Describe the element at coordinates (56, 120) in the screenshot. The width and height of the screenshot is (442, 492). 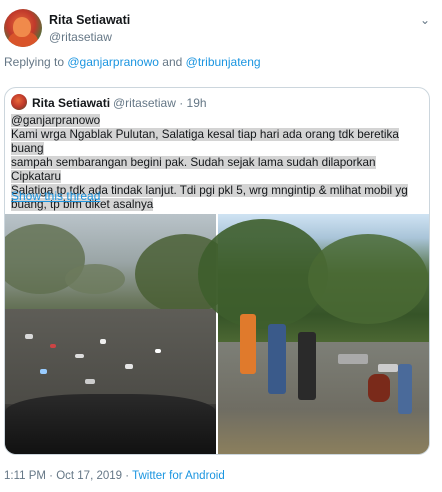
I see `quoted-text-line: @ganjarpranowo` at that location.